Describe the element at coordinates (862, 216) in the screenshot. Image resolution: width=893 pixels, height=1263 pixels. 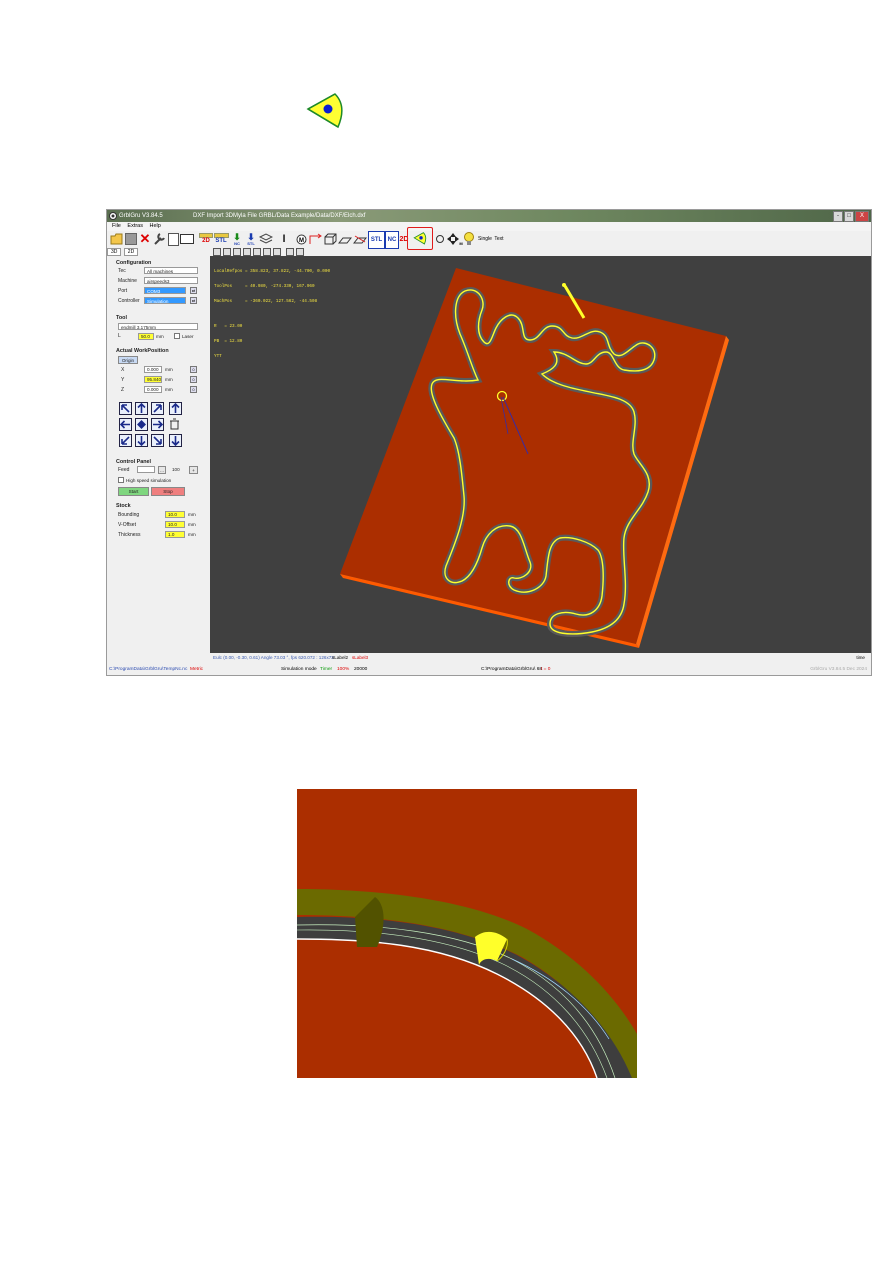
I see `close-button: X` at that location.